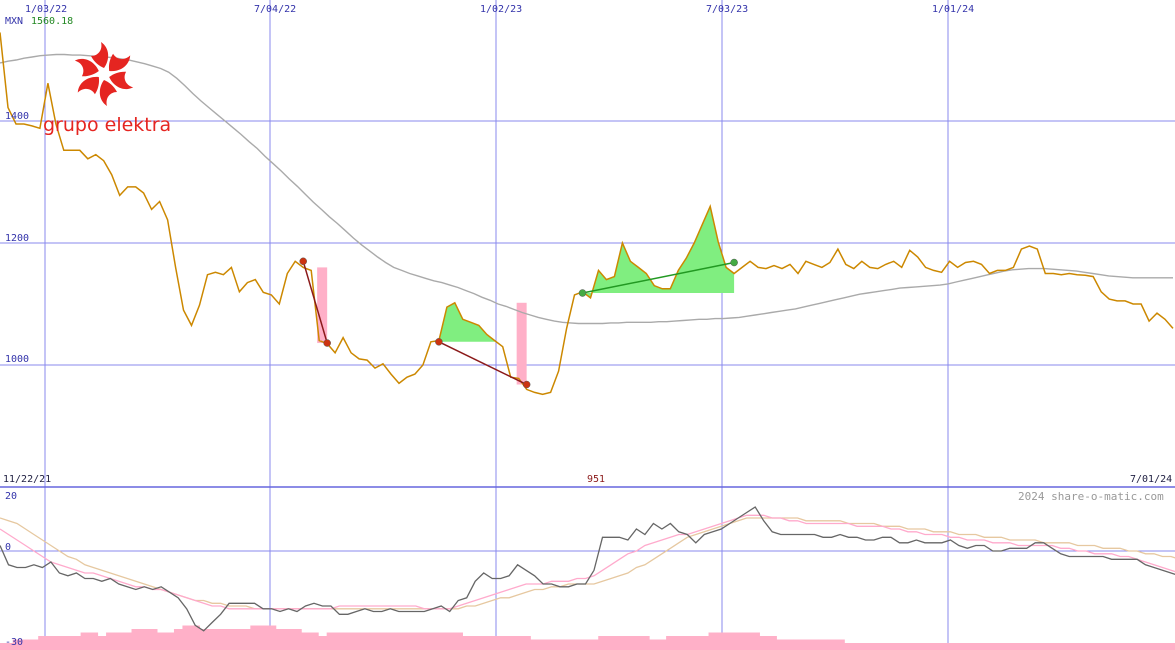 This screenshot has height=650, width=1175. What do you see at coordinates (596, 479) in the screenshot?
I see `low-marker-label: 951` at bounding box center [596, 479].